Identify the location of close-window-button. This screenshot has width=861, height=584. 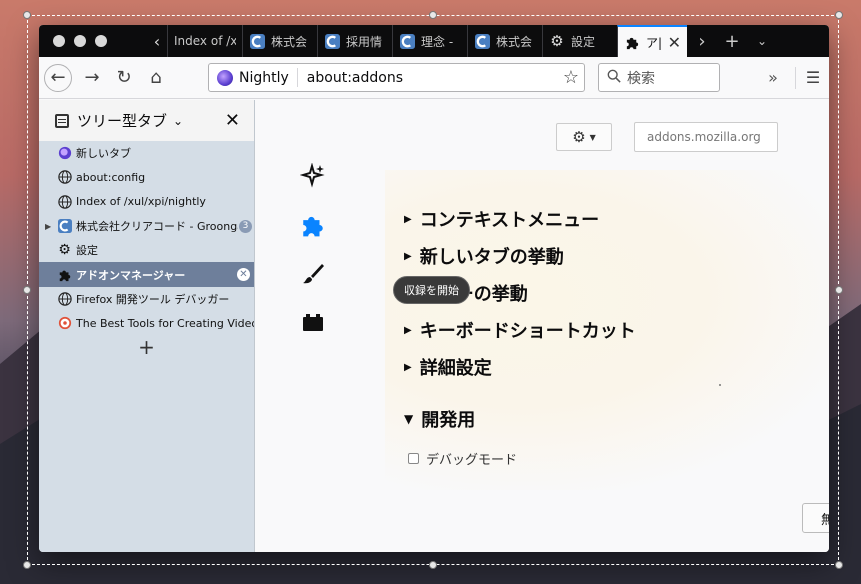
(59, 41).